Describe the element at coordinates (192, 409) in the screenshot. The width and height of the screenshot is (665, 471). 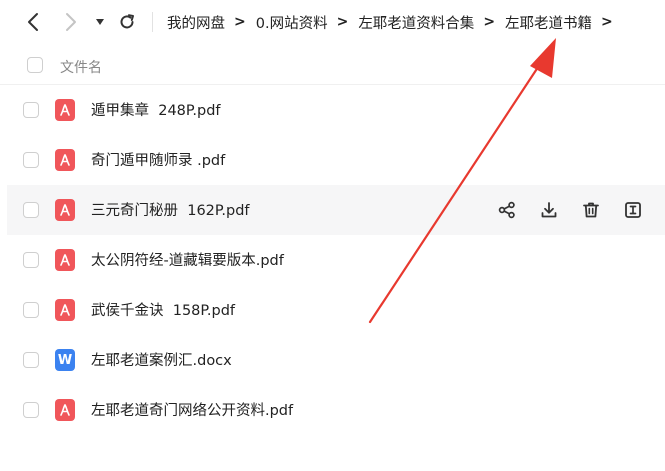
I see `file-name: 左耶老道奇门网络公开资料.pdf` at that location.